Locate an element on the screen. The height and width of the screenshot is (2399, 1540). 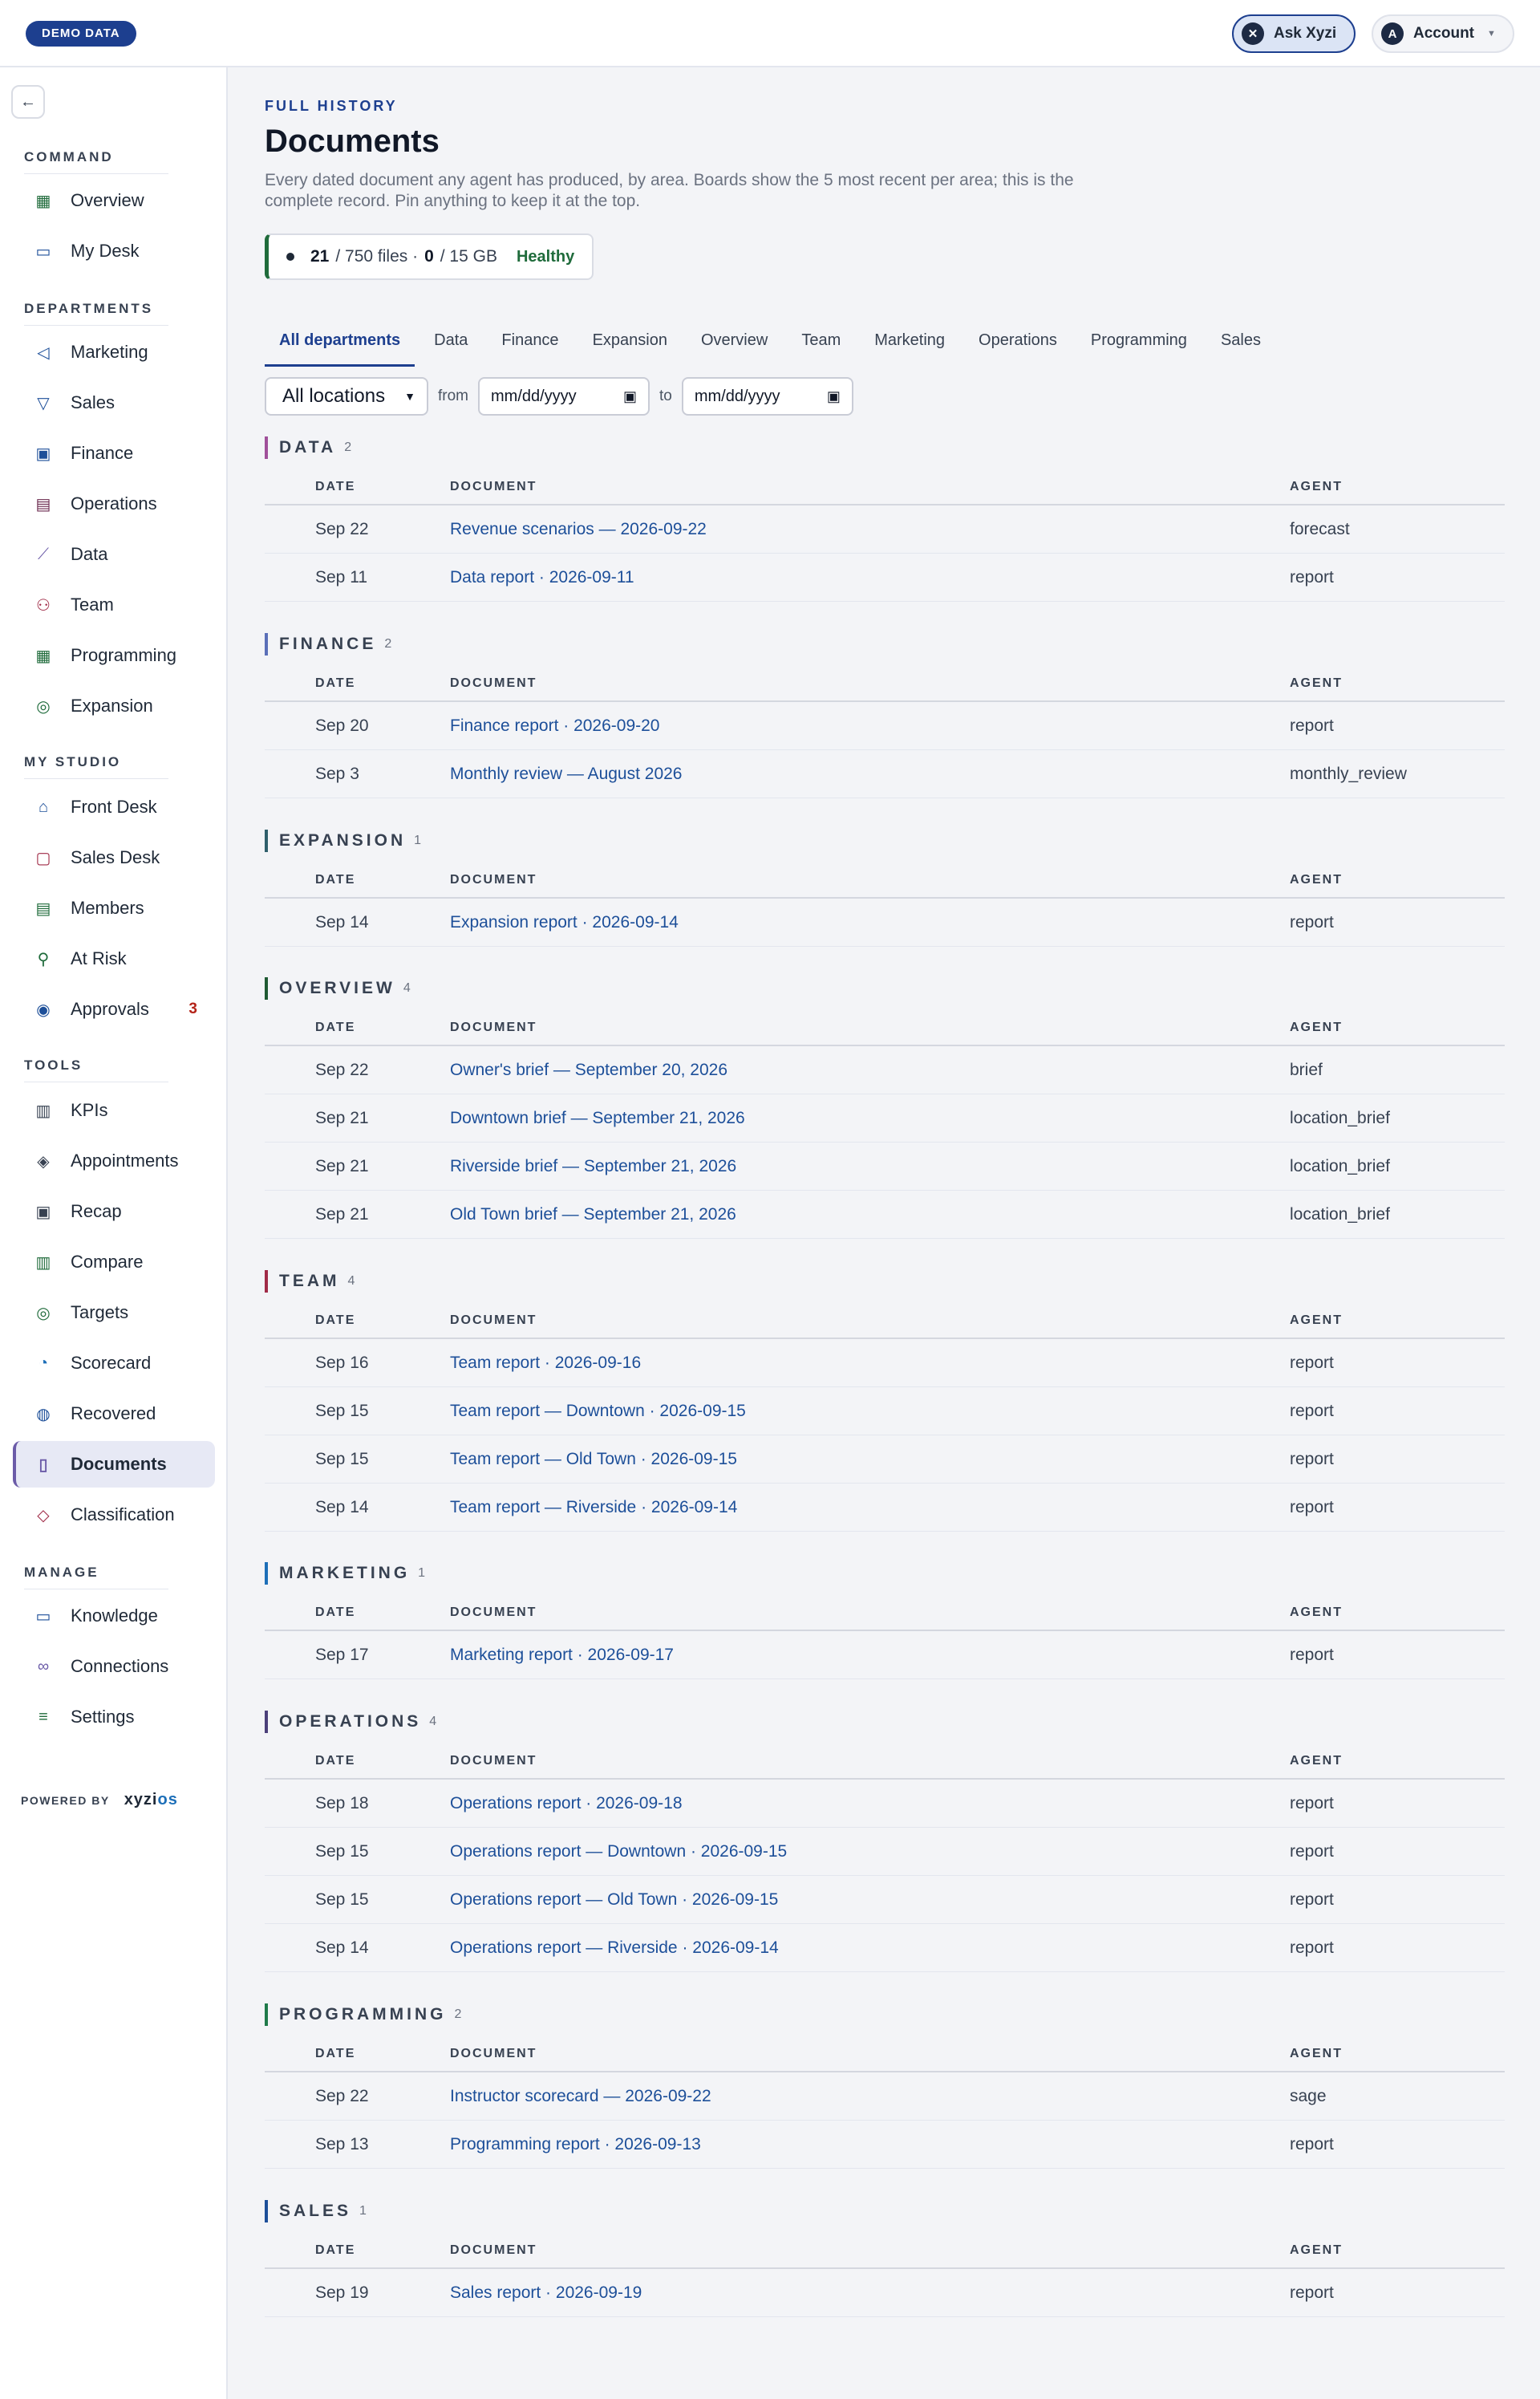
sidebar-item-recap: ▣ Recap is located at coordinates (114, 1211).